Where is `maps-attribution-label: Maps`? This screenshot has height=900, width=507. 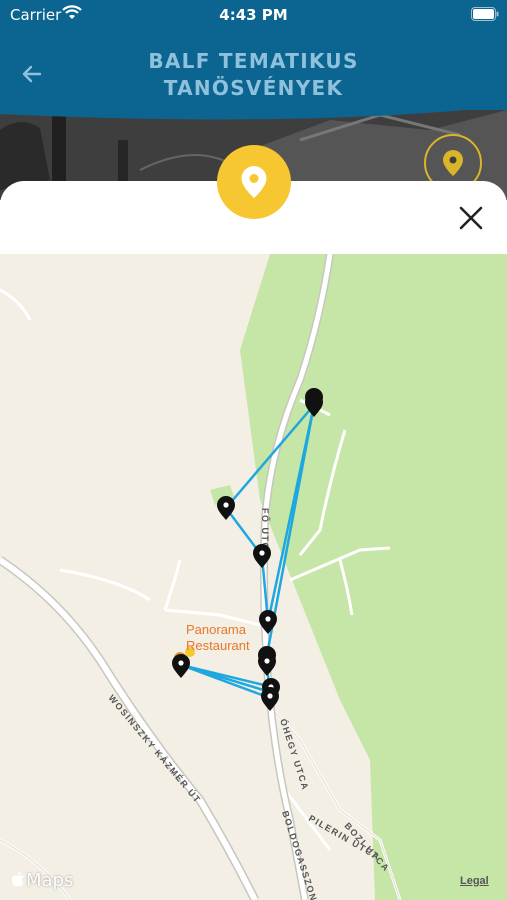
maps-attribution-label: Maps is located at coordinates (50, 880).